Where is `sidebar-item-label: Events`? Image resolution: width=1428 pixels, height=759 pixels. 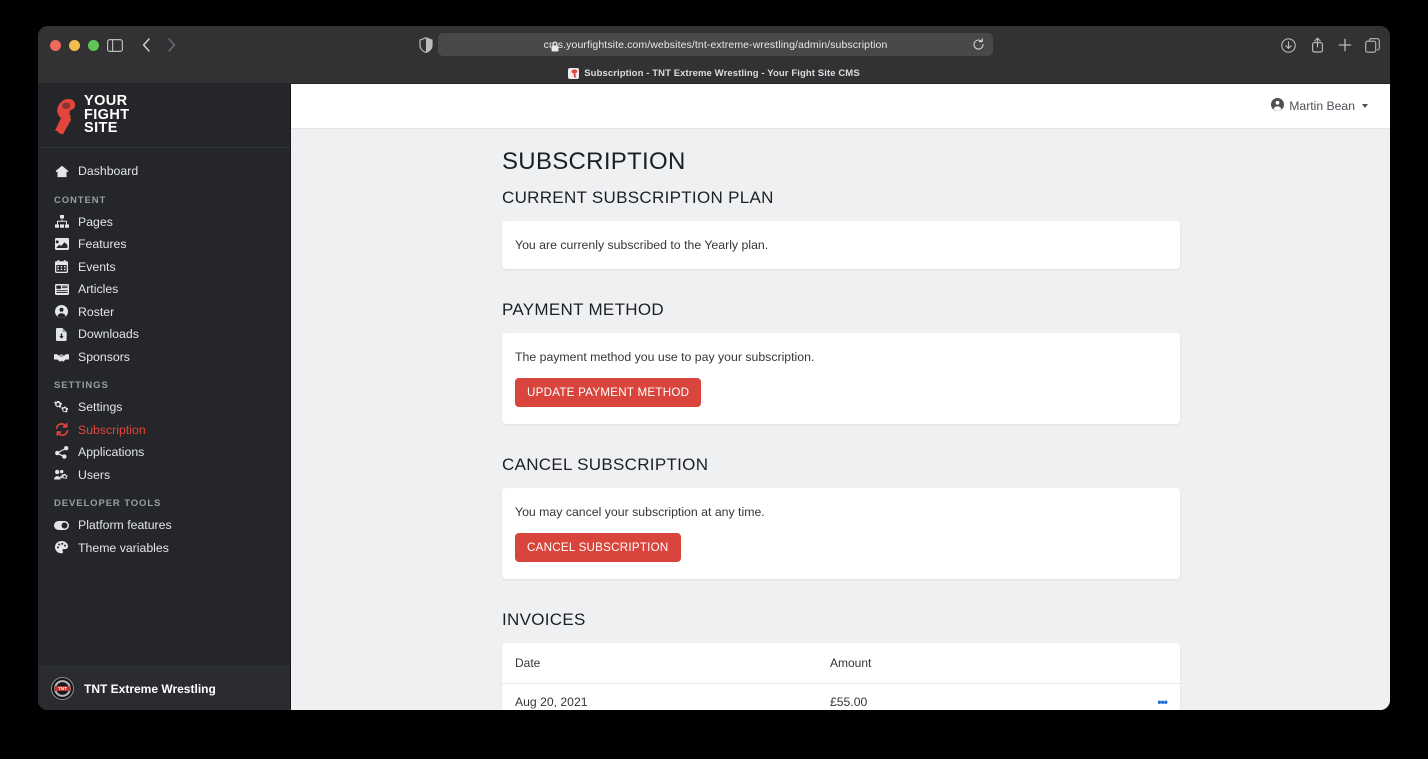 sidebar-item-label: Events is located at coordinates (97, 266).